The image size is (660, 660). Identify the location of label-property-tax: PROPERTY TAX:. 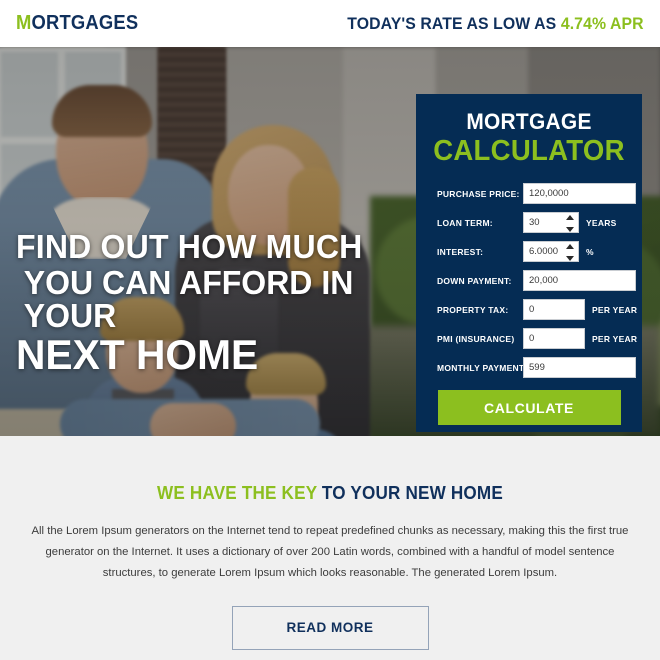
(473, 309).